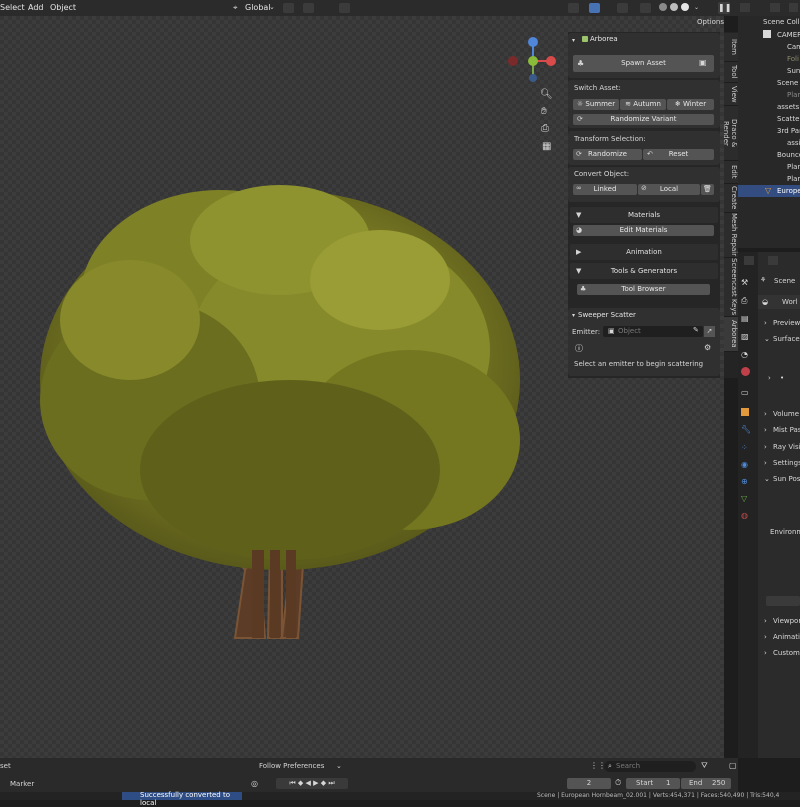 This screenshot has height=807, width=800. Describe the element at coordinates (678, 154) in the screenshot. I see `reset-button: Reset` at that location.